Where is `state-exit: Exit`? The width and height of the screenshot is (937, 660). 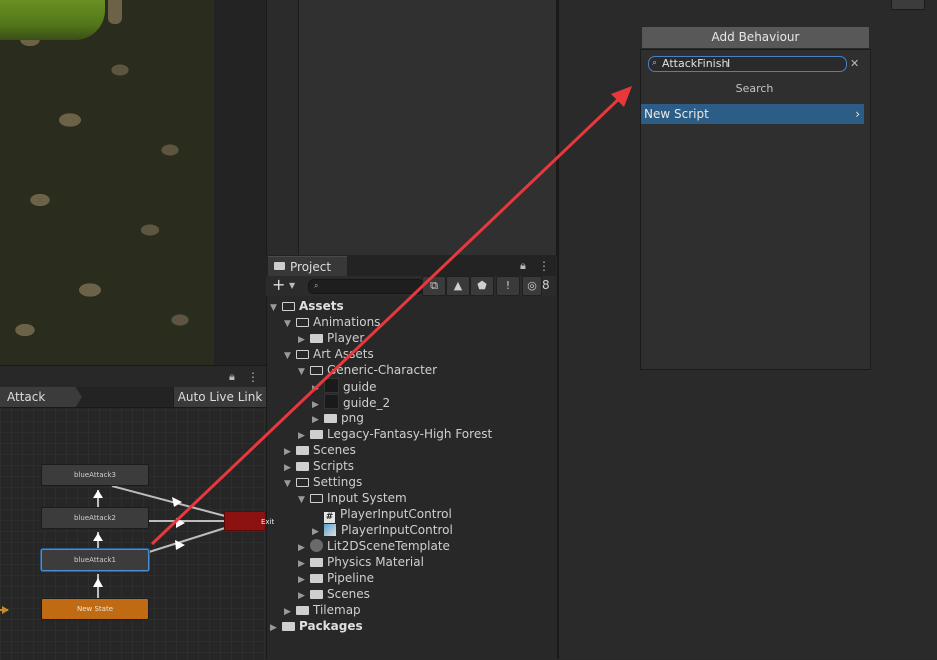 state-exit: Exit is located at coordinates (249, 521).